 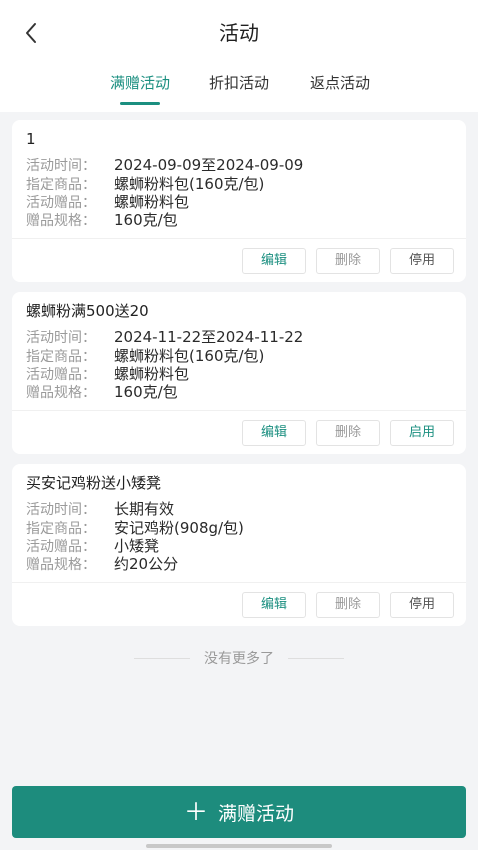 What do you see at coordinates (209, 165) in the screenshot?
I see `activity-time-value: 2024-09-09至2024-09-09` at bounding box center [209, 165].